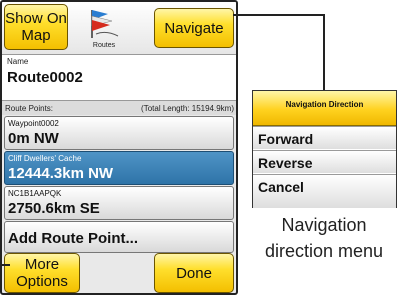 This screenshot has height=295, width=398. I want to click on route-point-distance: 12444.3km NW, so click(61, 173).